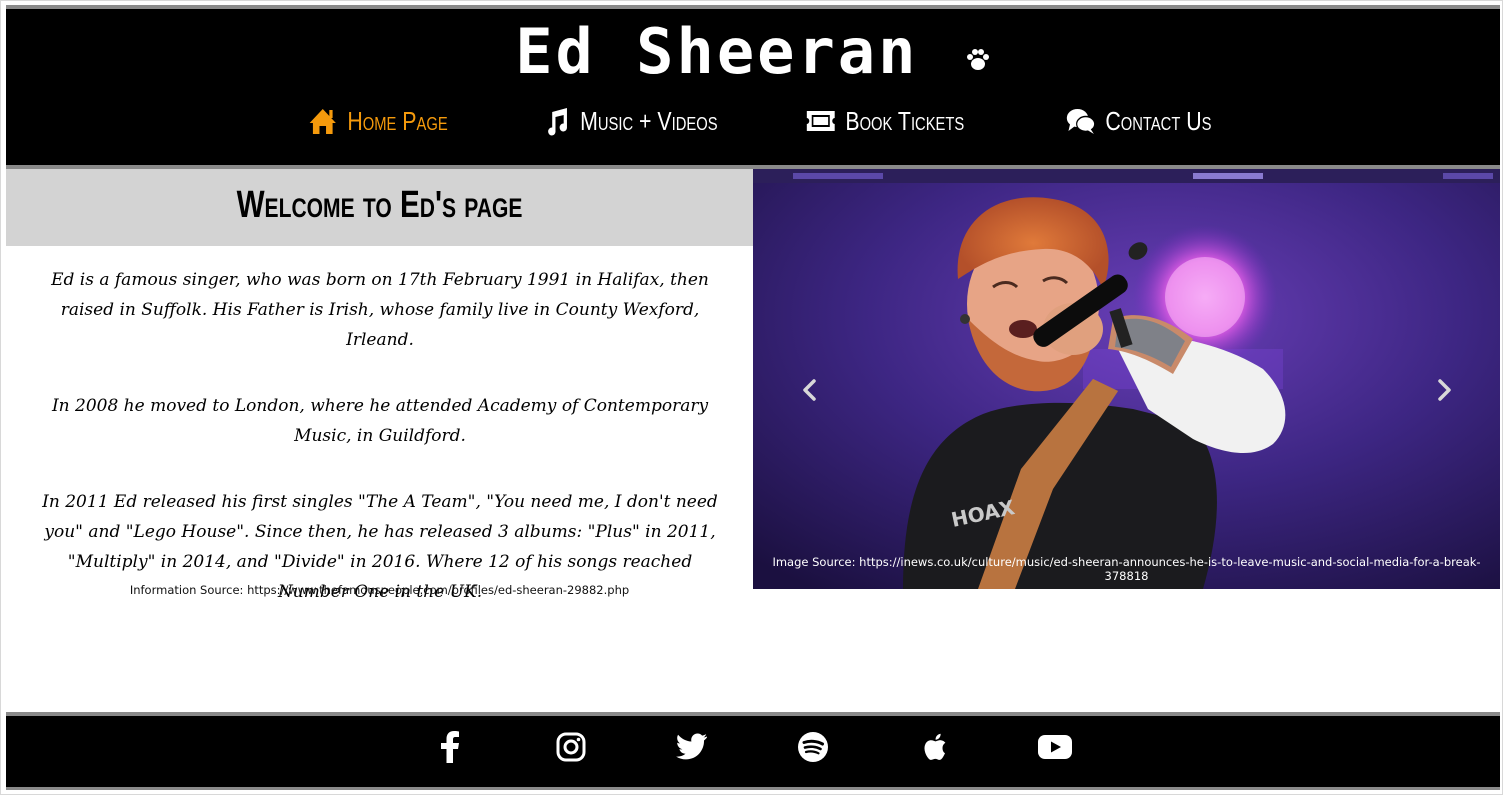 The image size is (1503, 795). Describe the element at coordinates (978, 52) in the screenshot. I see `paw-icon` at that location.